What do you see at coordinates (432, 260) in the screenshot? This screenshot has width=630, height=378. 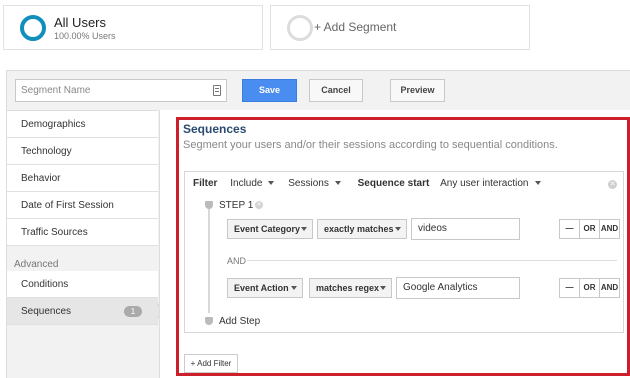 I see `and-divider` at bounding box center [432, 260].